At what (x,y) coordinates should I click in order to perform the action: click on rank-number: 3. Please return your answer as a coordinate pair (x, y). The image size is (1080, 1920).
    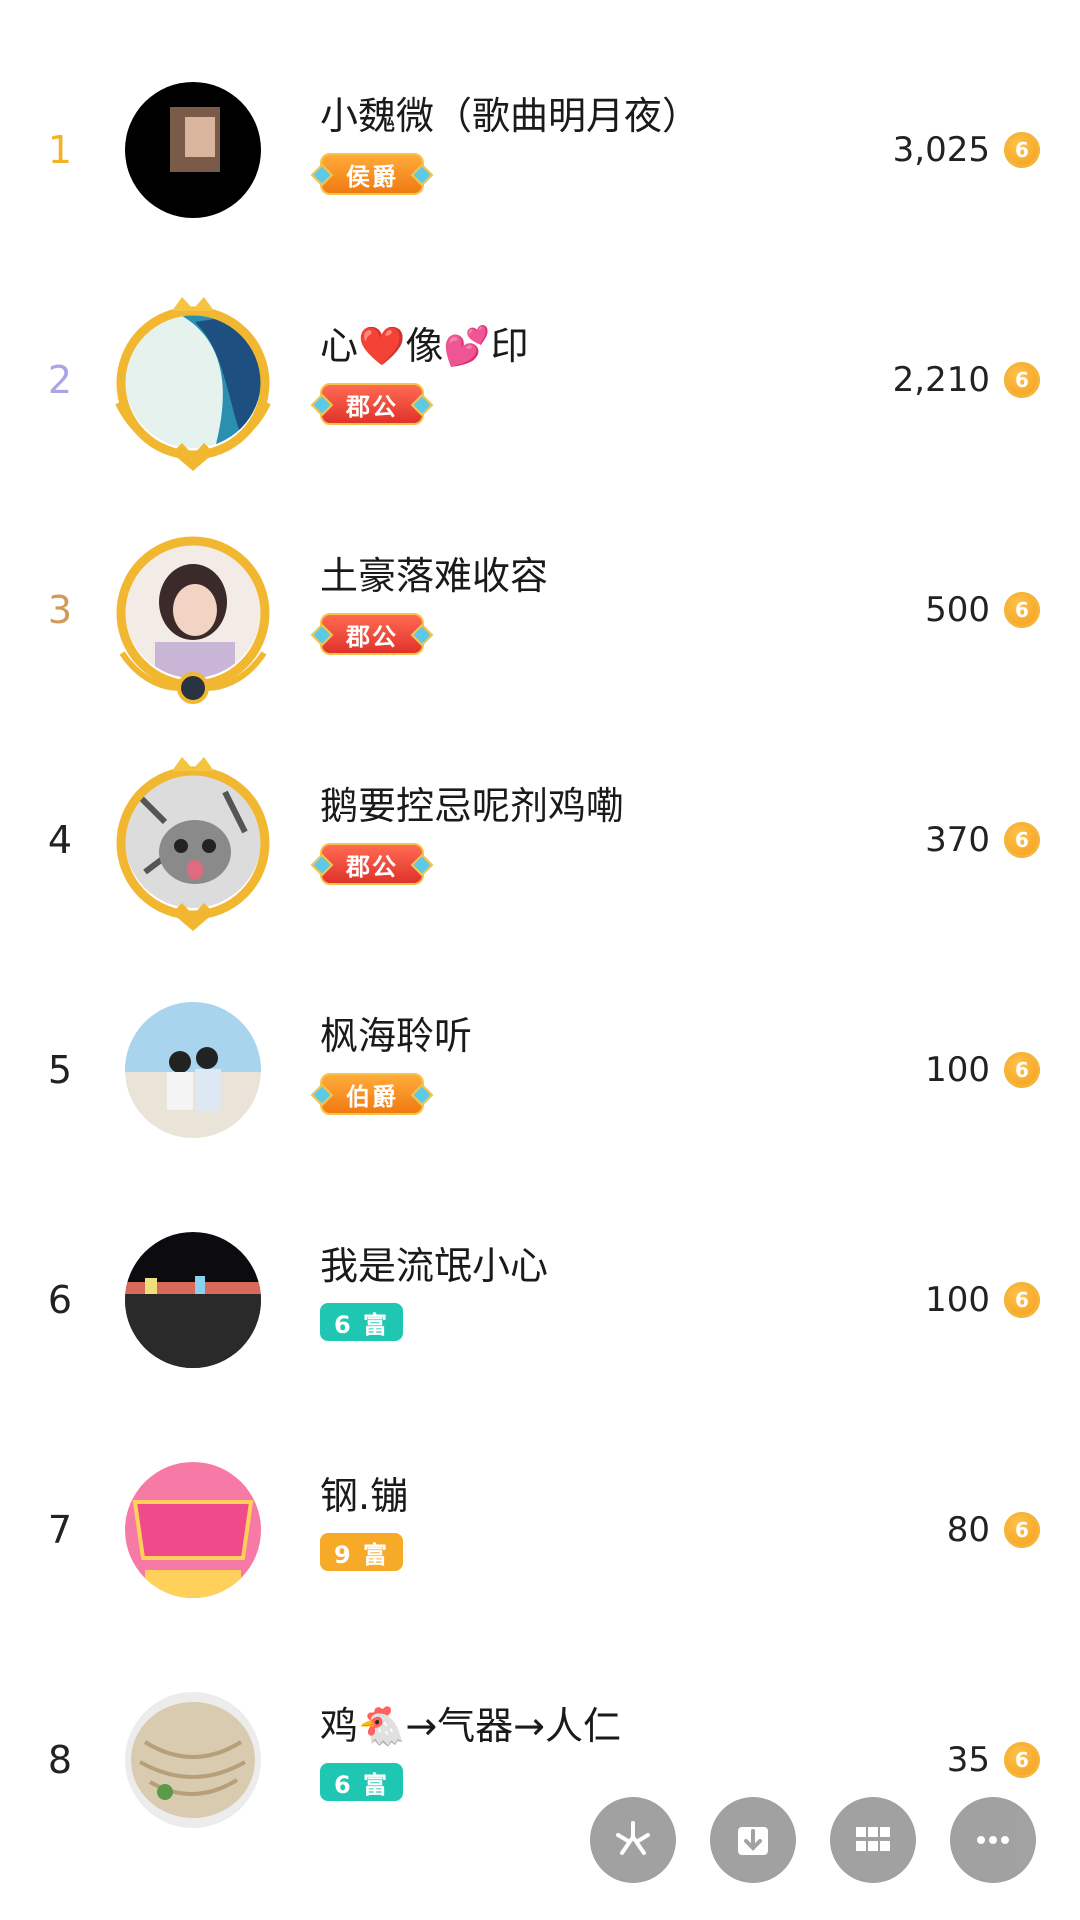
    Looking at the image, I should click on (60, 610).